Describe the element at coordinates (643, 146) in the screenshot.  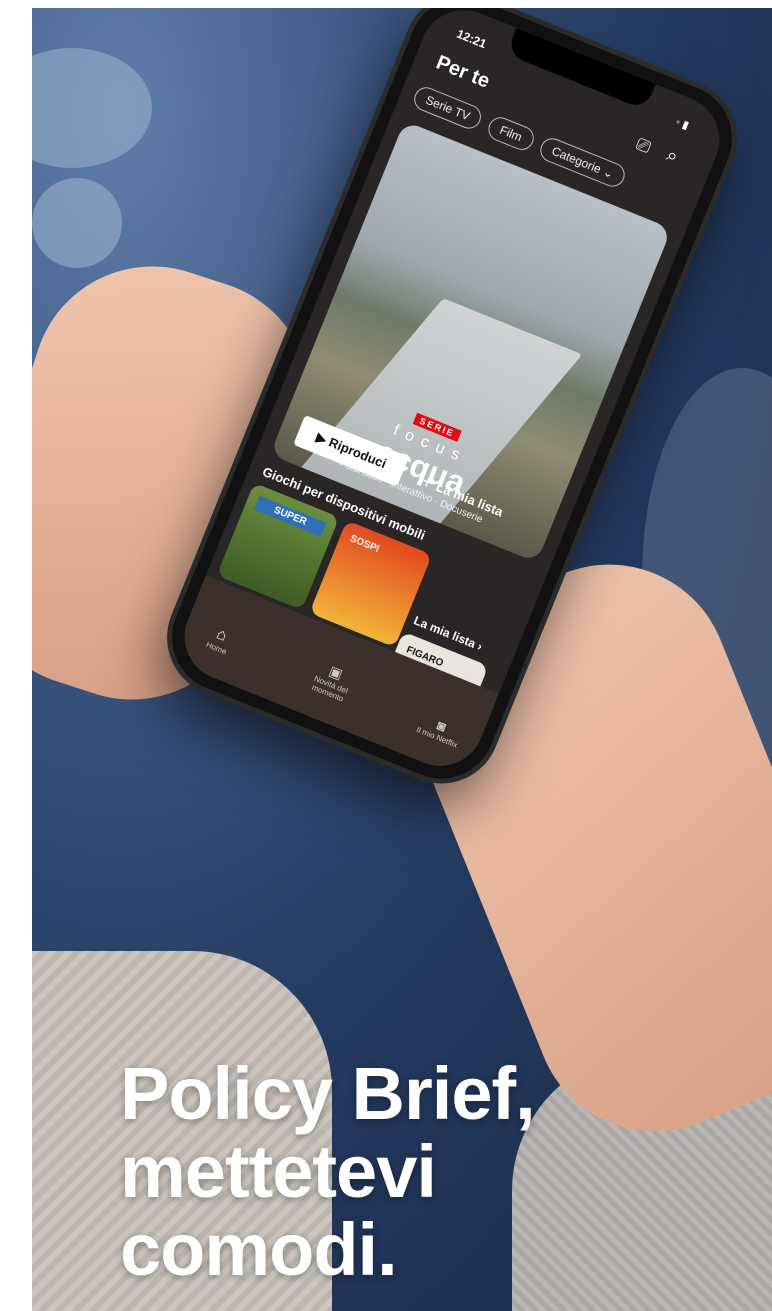
I see `cast-icon: ⎚` at that location.